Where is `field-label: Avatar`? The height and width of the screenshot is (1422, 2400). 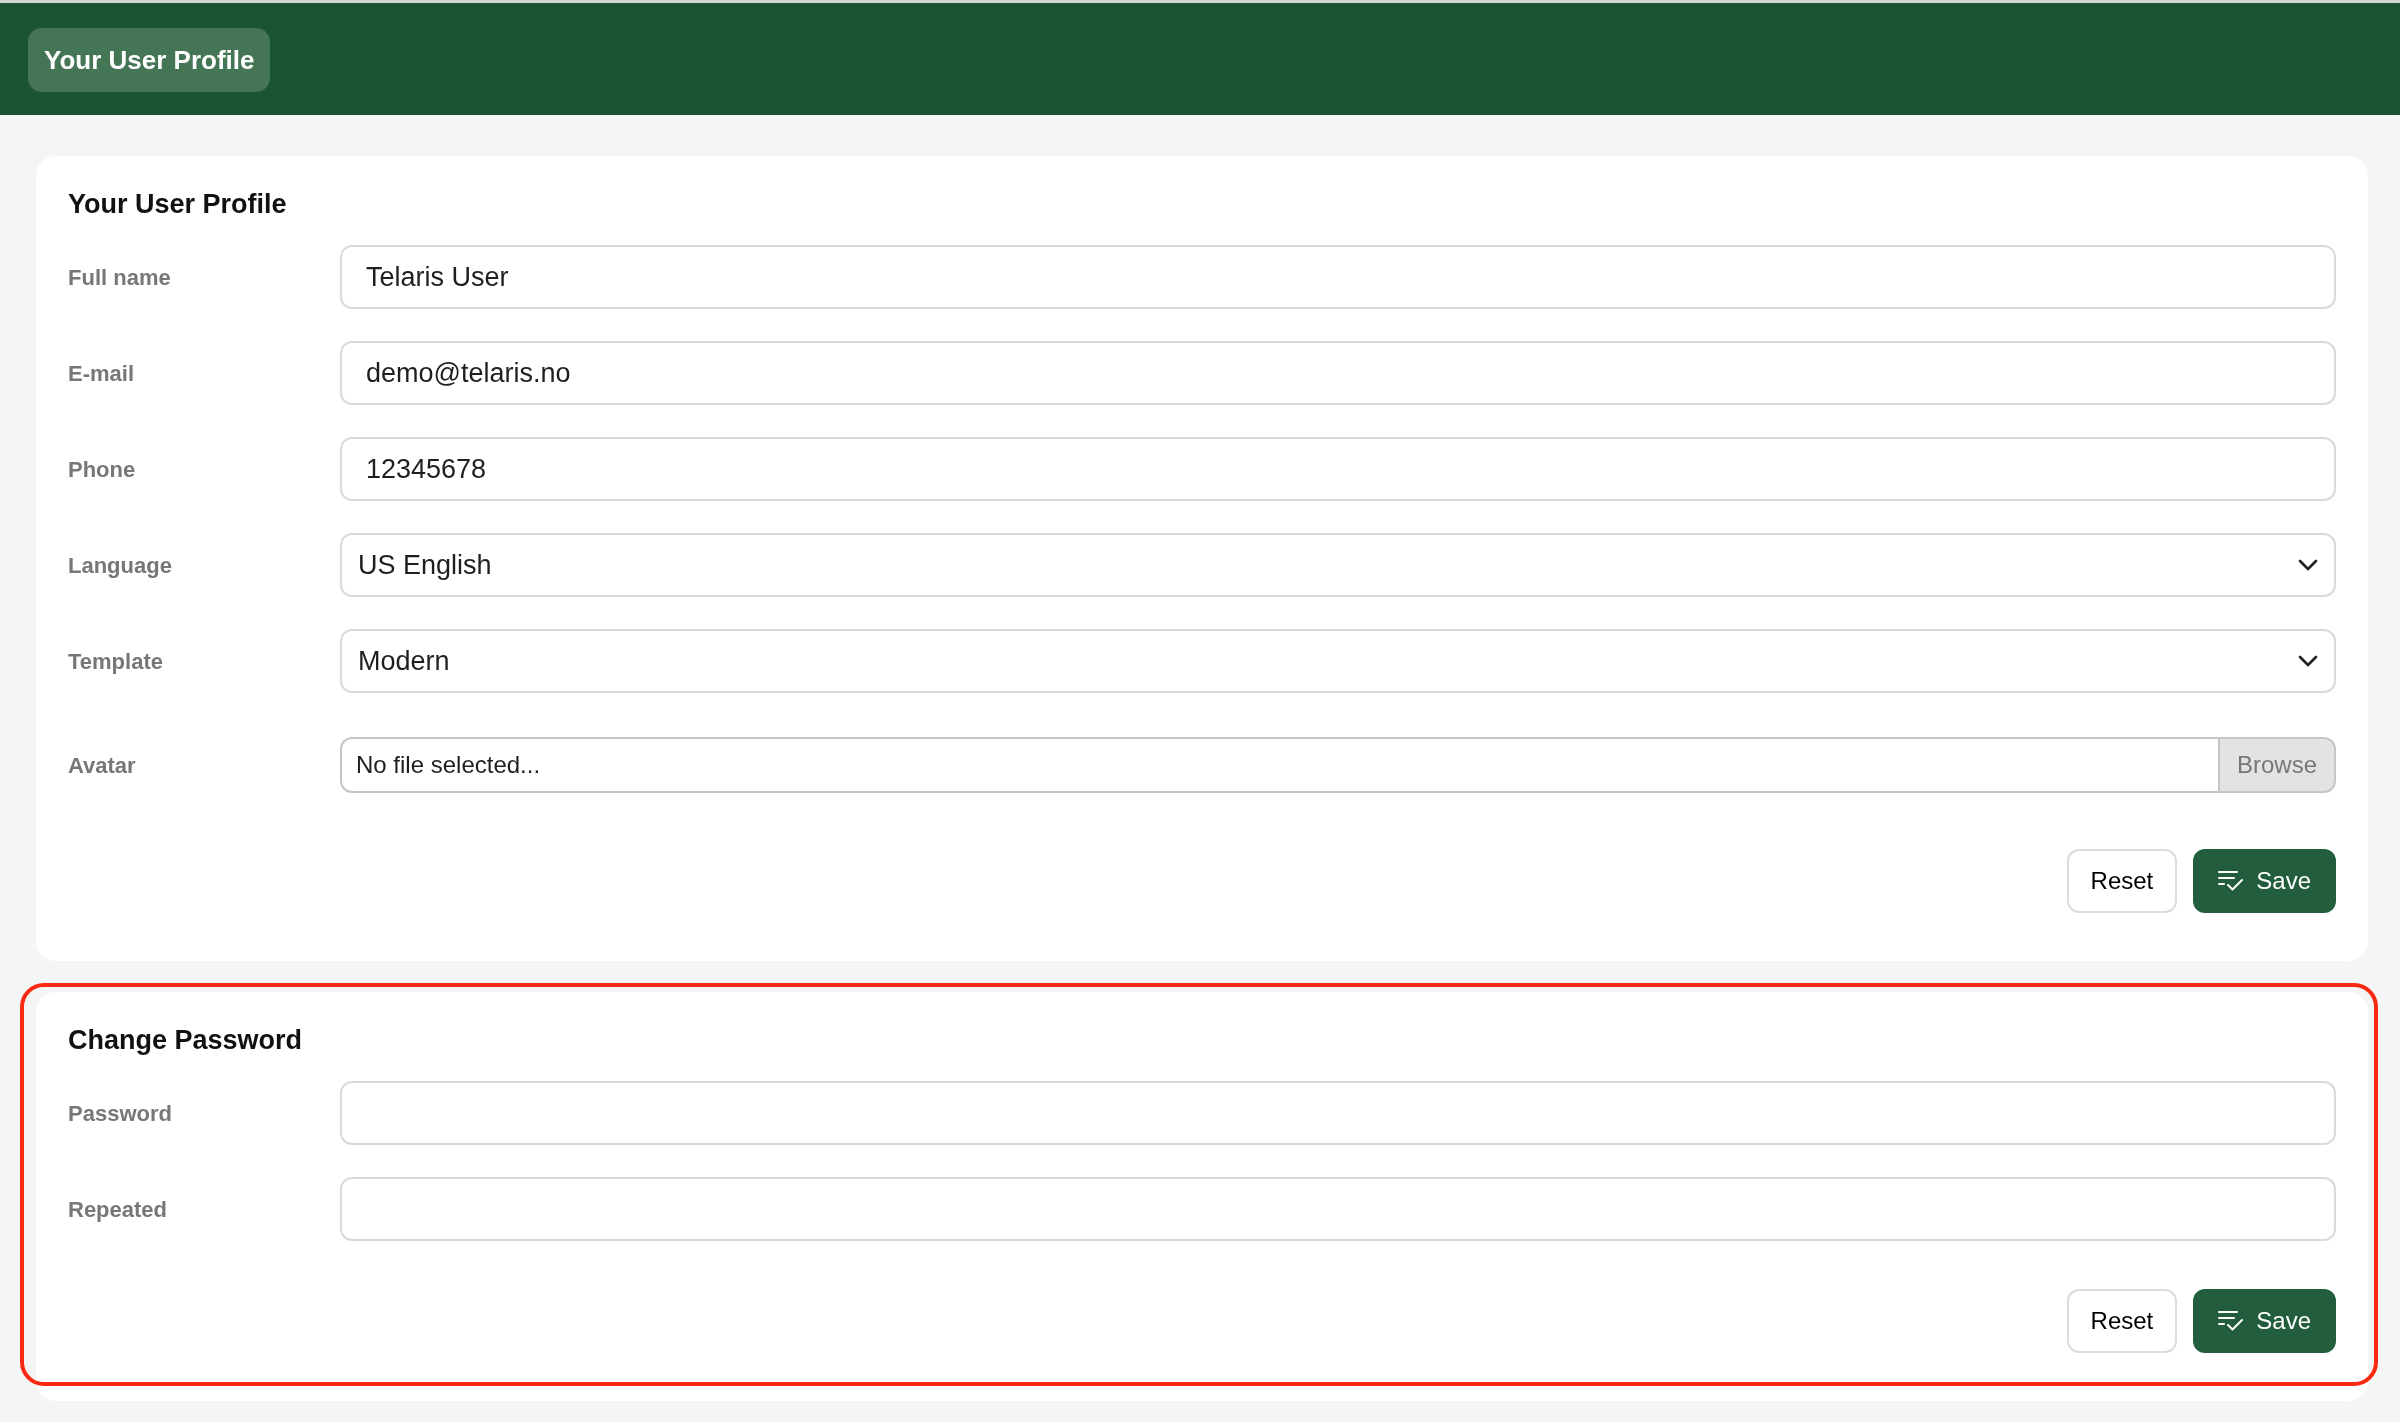
field-label: Avatar is located at coordinates (102, 765).